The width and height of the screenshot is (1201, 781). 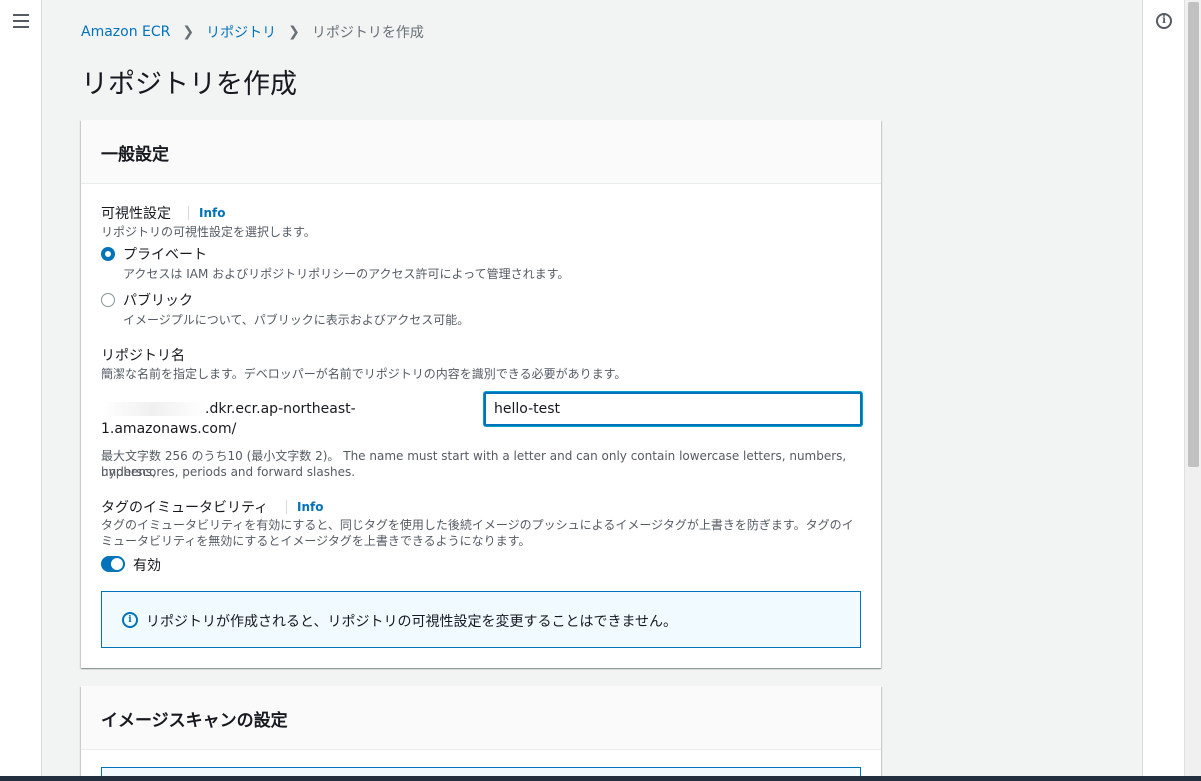 I want to click on visibility-alert: i リポジトリが作成されると、リポジトリの可視性設定を変更することはできません。, so click(x=481, y=619).